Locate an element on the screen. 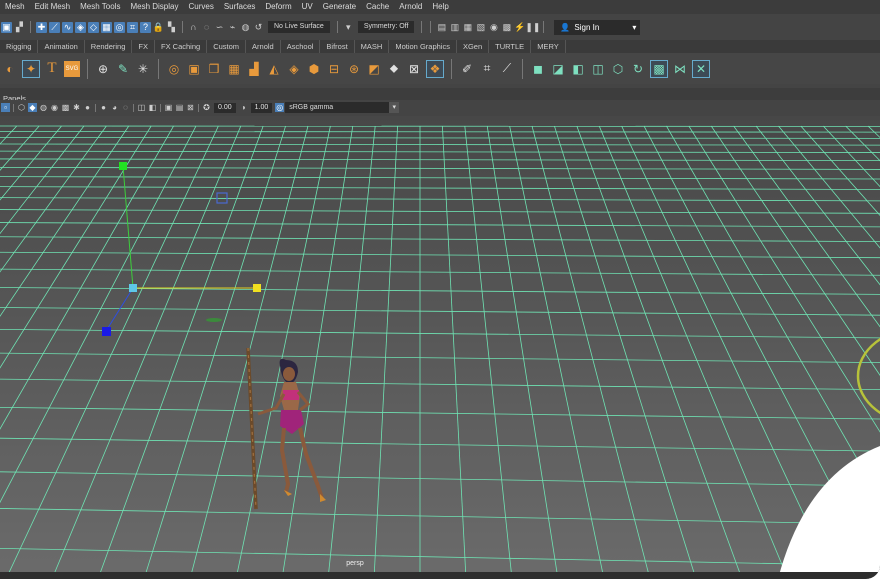 This screenshot has width=880, height=579. menu-uv: UV is located at coordinates (307, 7).